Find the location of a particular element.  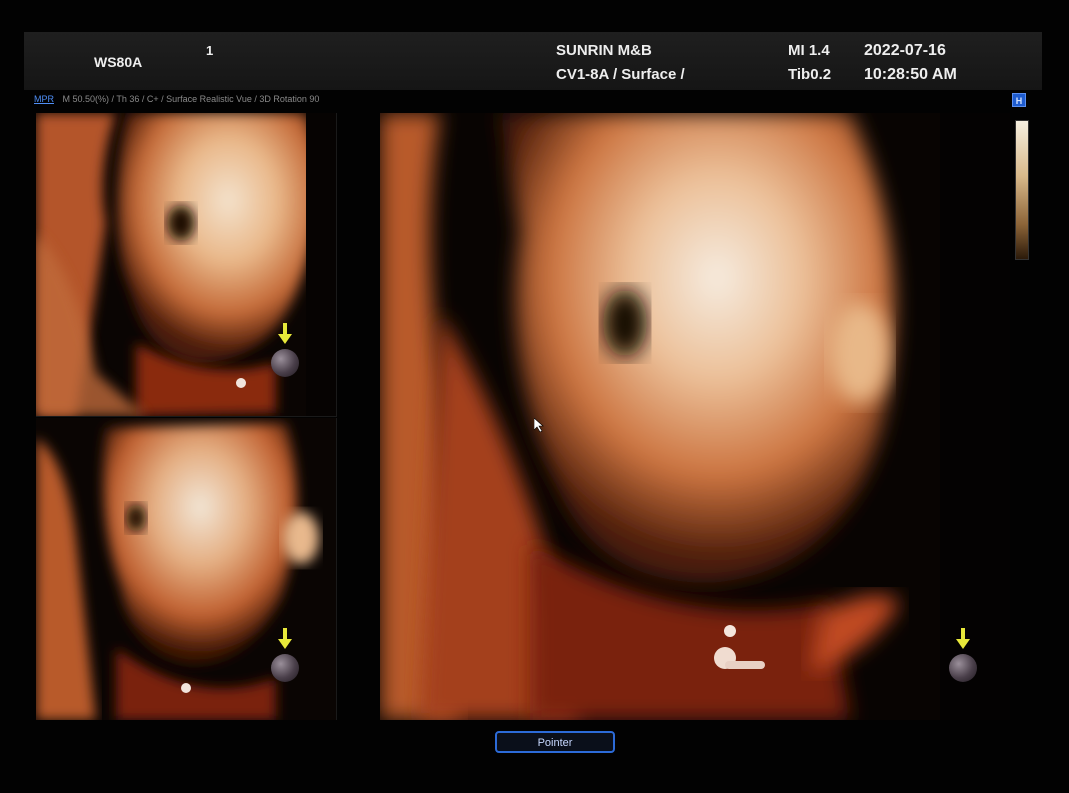

rendering-view-bottom-left is located at coordinates (186, 569).